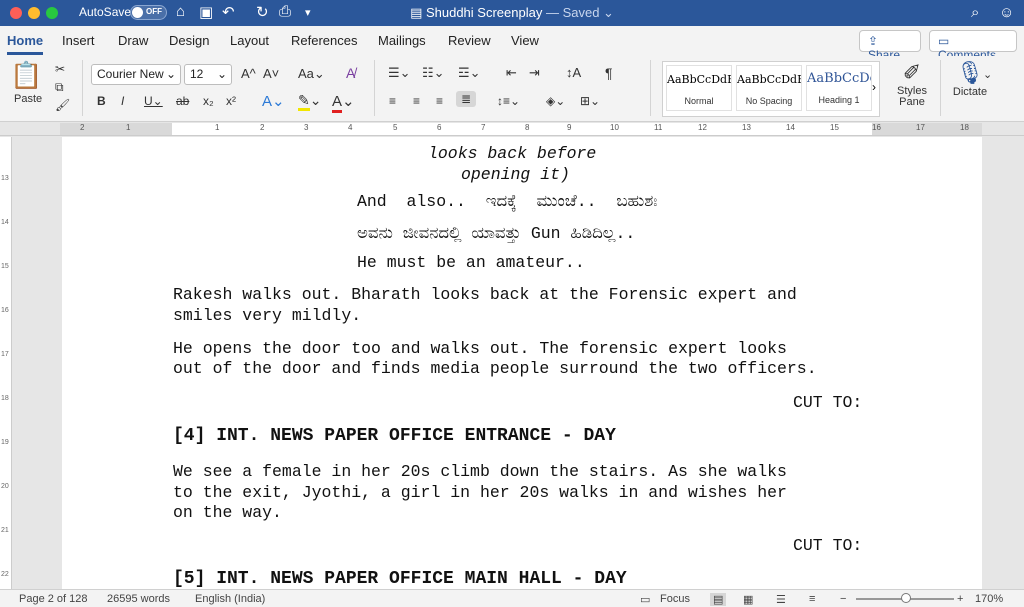 This screenshot has width=1024, height=607. I want to click on tab-home: Home, so click(25, 40).